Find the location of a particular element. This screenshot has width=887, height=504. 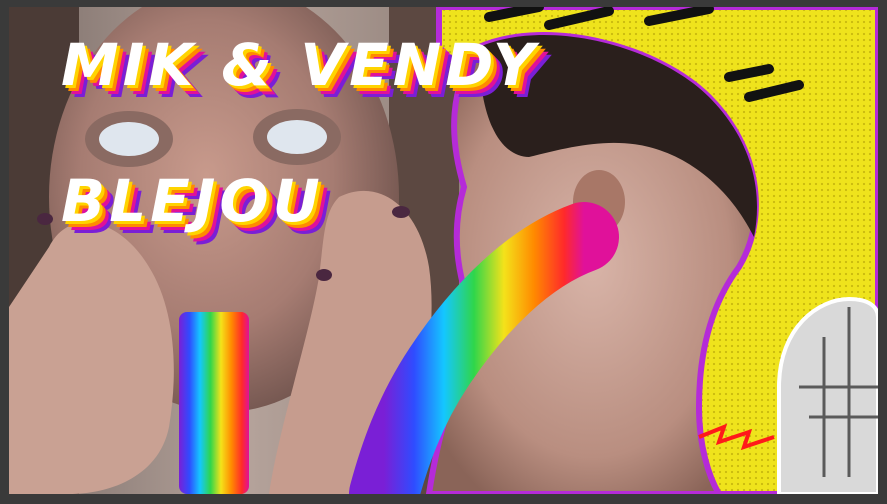

dome-building-cutout is located at coordinates (827, 395).